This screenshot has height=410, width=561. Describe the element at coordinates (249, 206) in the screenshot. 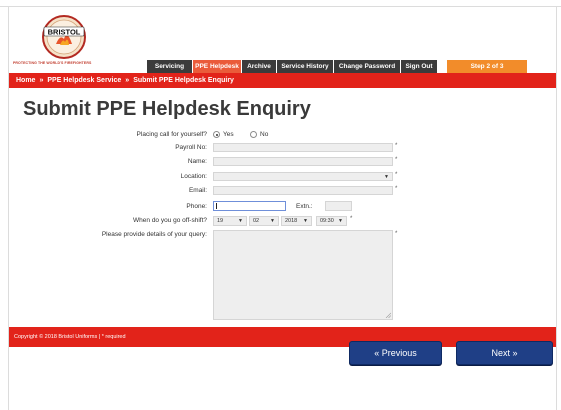

I see `phone-field` at that location.